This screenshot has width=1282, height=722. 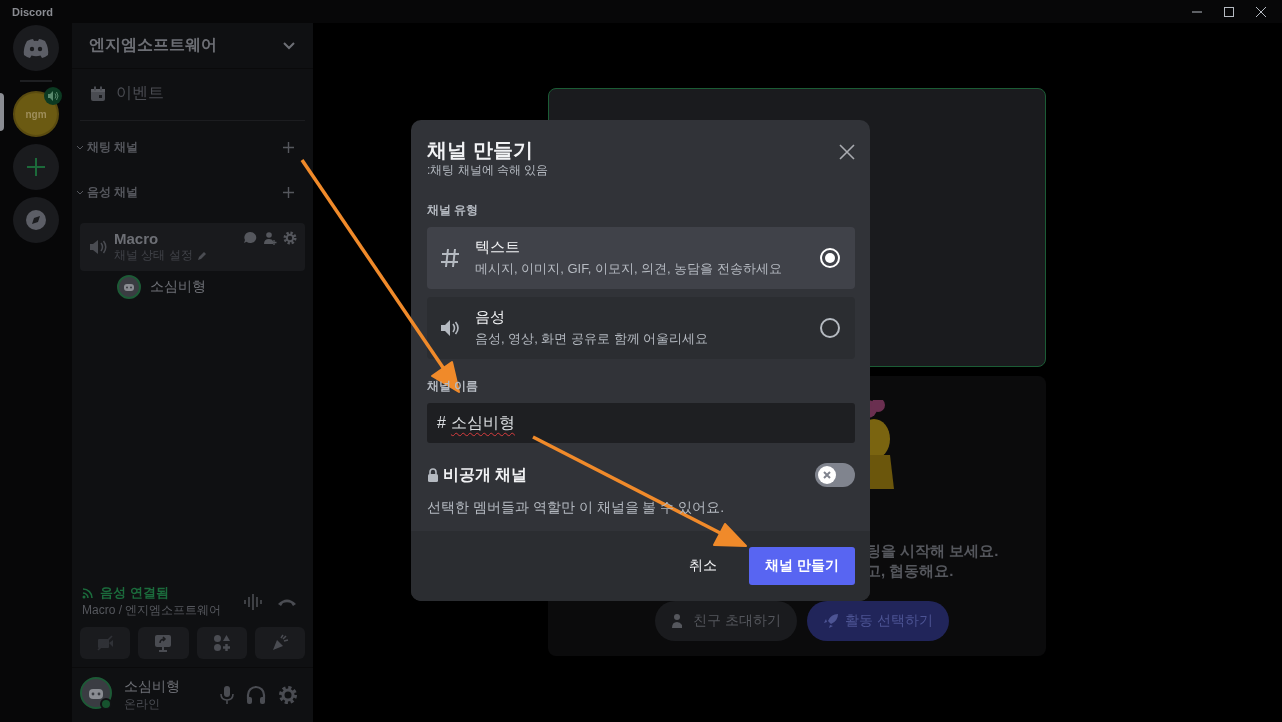 What do you see at coordinates (488, 170) in the screenshot?
I see `dialog-subtitle: :채팅 채널에 속해 있음` at bounding box center [488, 170].